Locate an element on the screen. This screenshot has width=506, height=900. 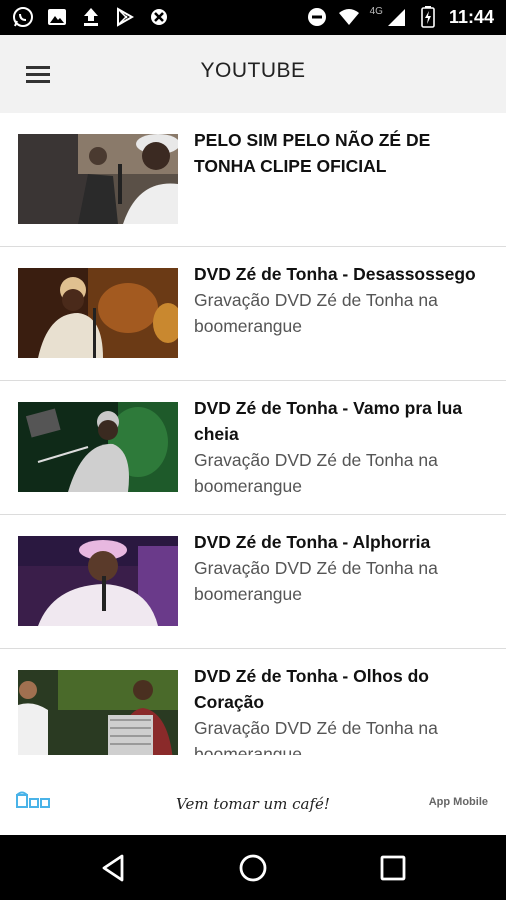
app-bar: YOUTUBE is located at coordinates (253, 74).